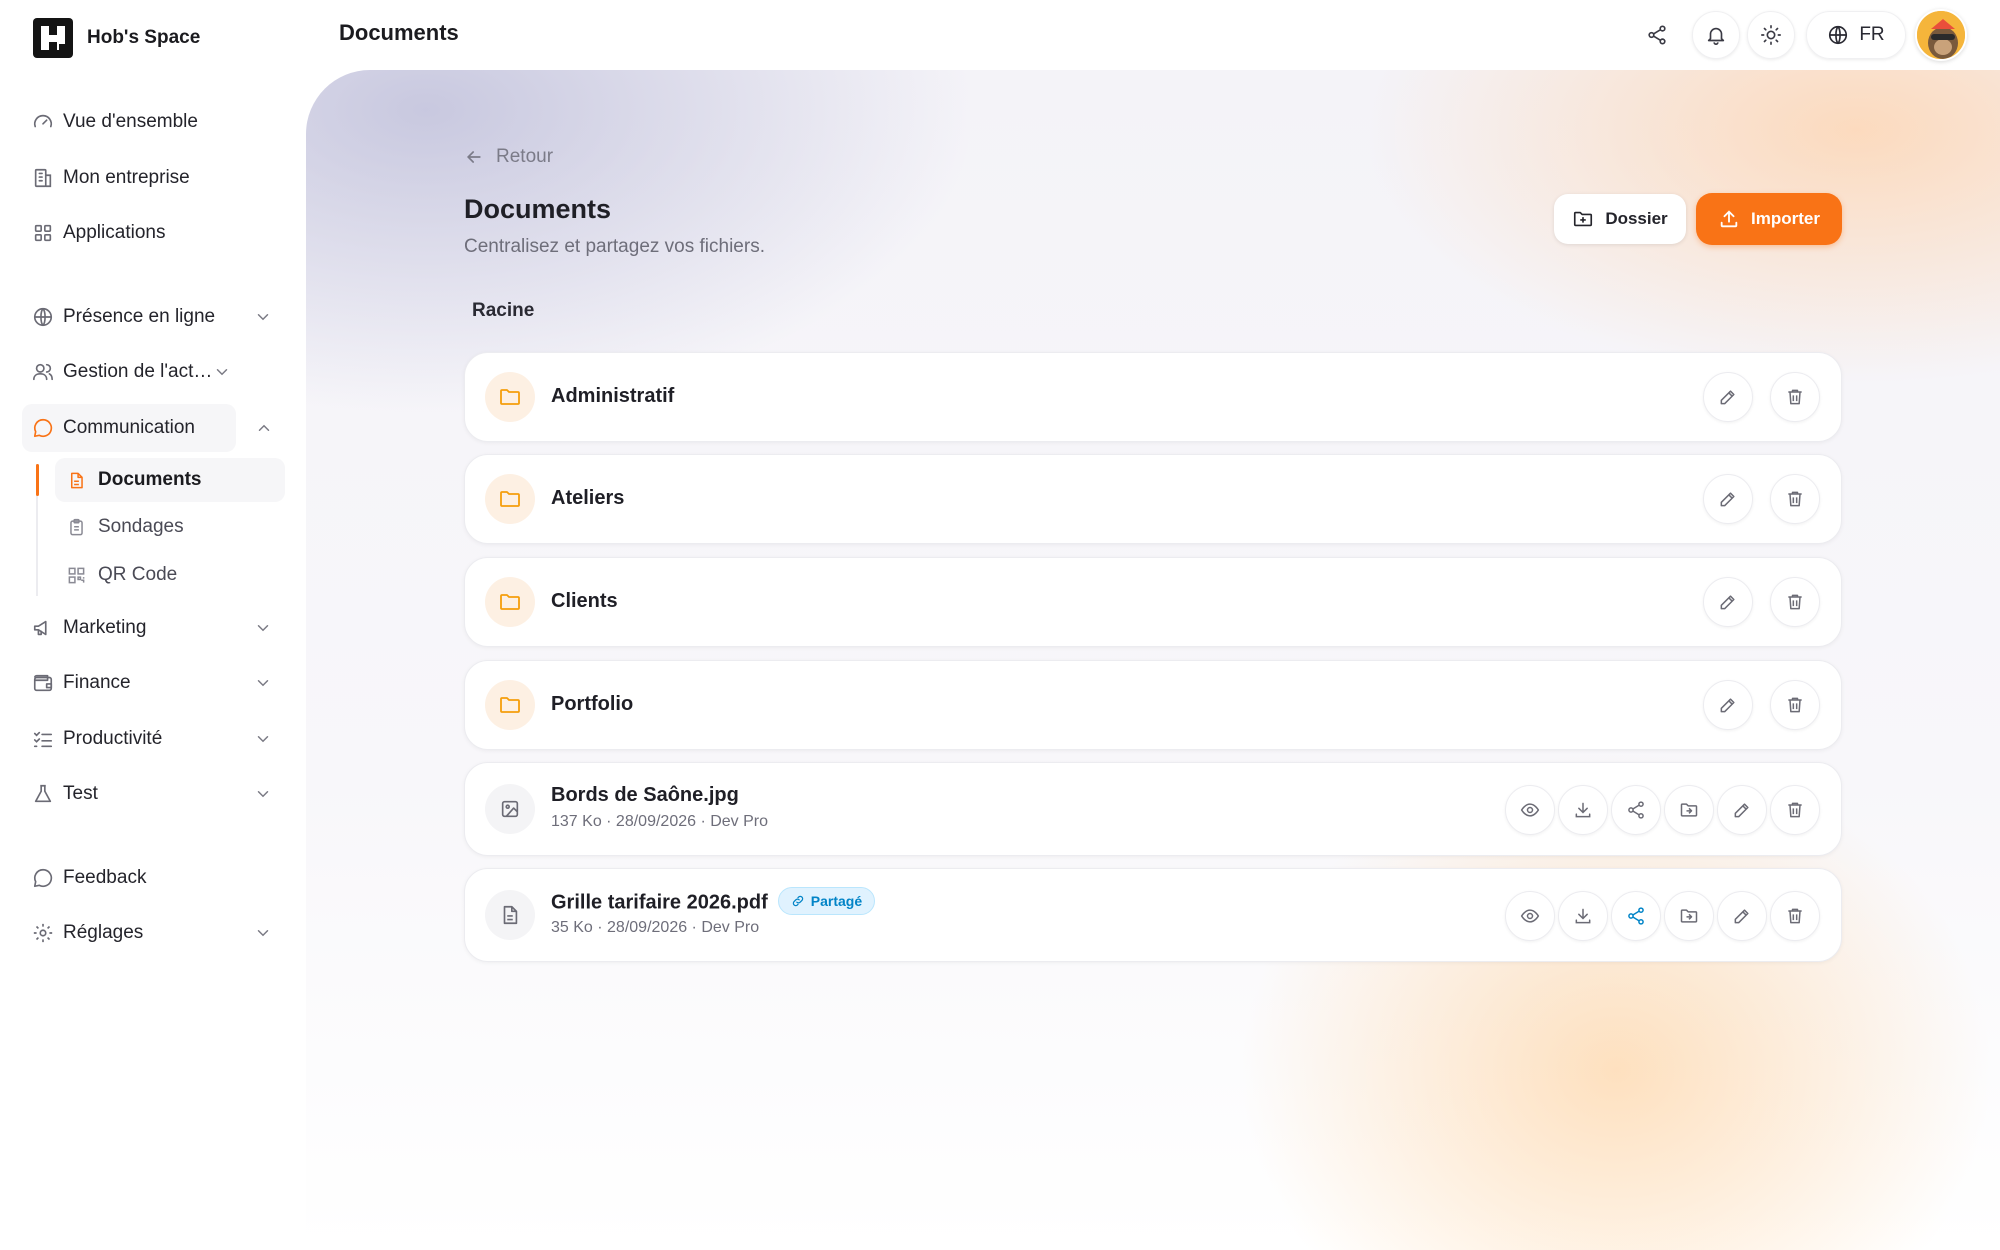 This screenshot has height=1250, width=2000. I want to click on back-link: Retour, so click(508, 157).